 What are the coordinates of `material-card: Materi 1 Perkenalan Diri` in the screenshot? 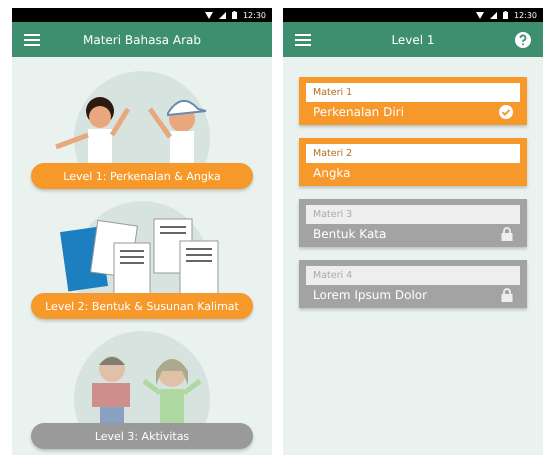 It's located at (413, 101).